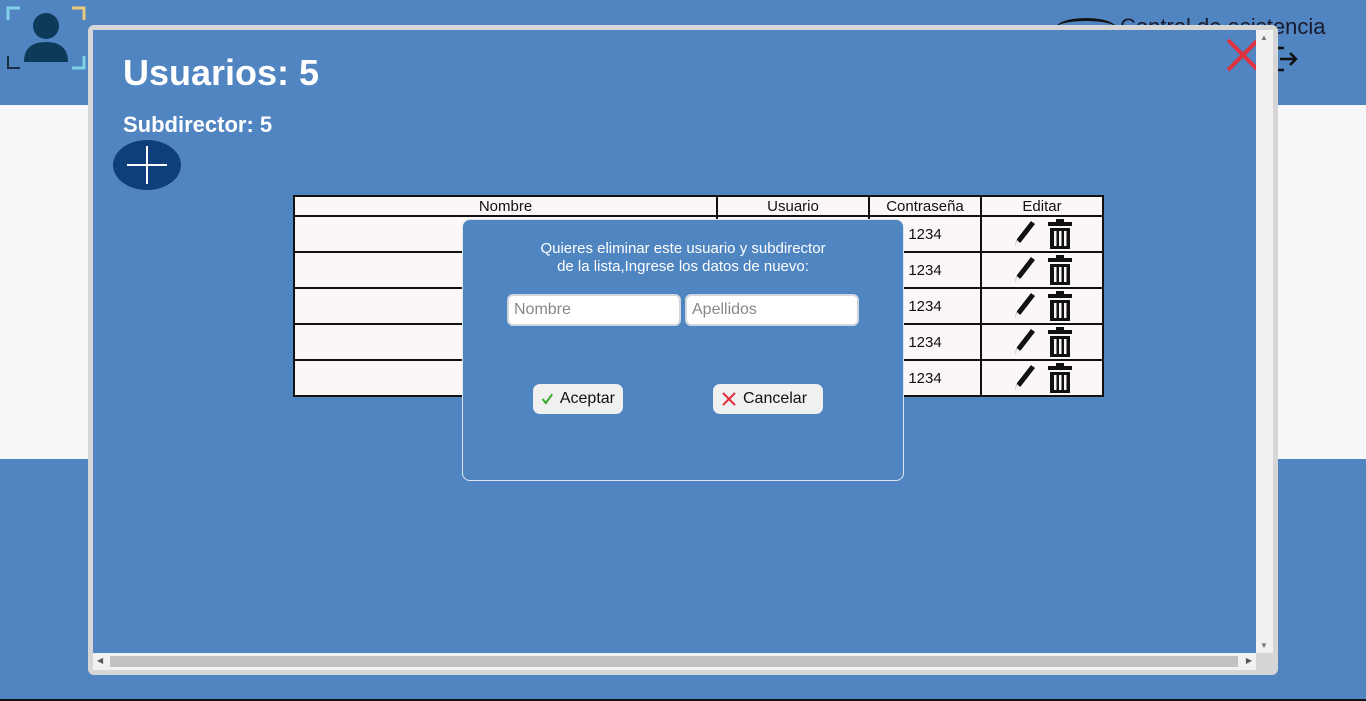 The height and width of the screenshot is (701, 1366). I want to click on subdirector-count-subtitle: Subdirector: 5, so click(198, 124).